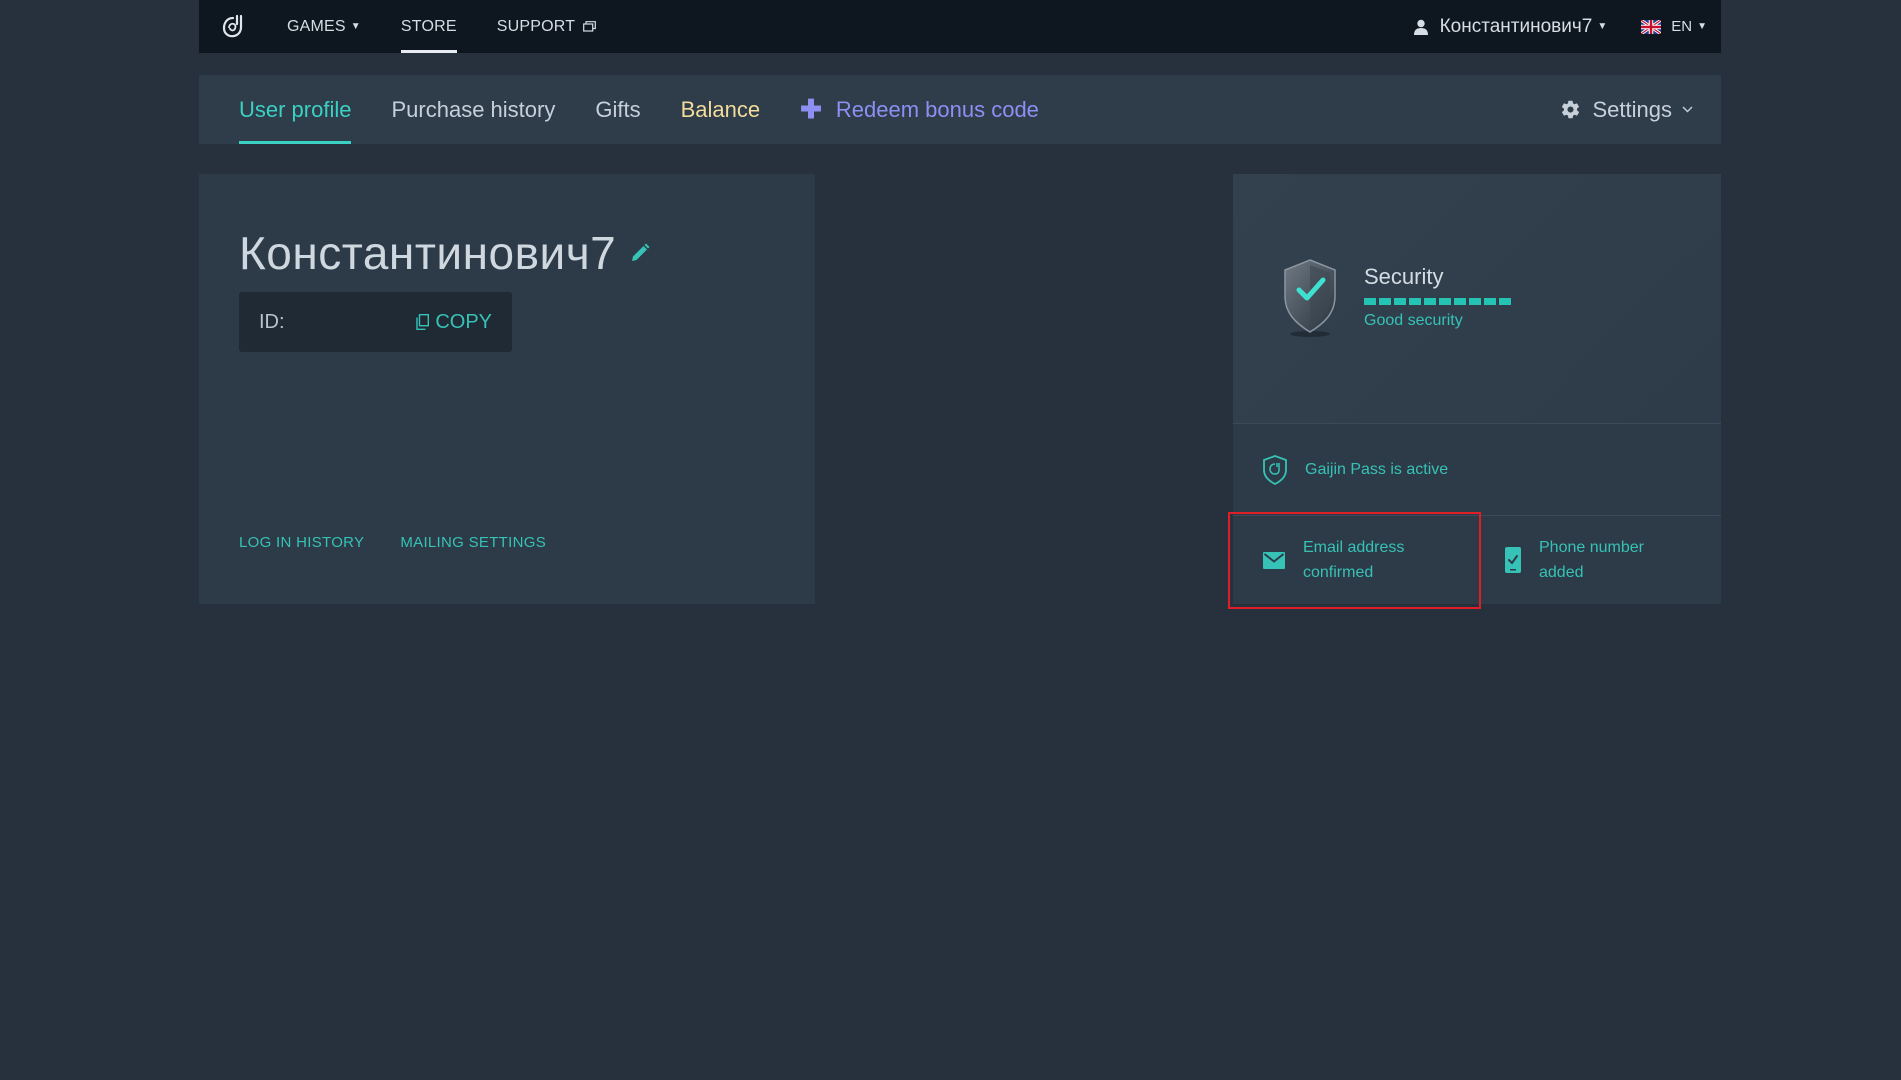  I want to click on pencil-icon, so click(640, 253).